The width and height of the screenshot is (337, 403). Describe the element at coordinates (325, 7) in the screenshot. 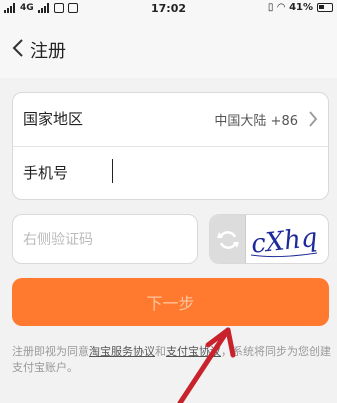

I see `battery-icon` at that location.